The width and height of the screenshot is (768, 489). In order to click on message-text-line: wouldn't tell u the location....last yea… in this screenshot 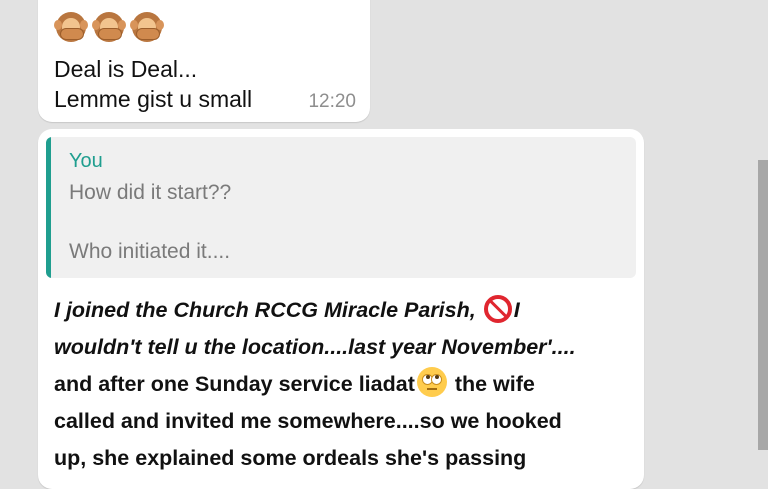, I will do `click(315, 347)`.